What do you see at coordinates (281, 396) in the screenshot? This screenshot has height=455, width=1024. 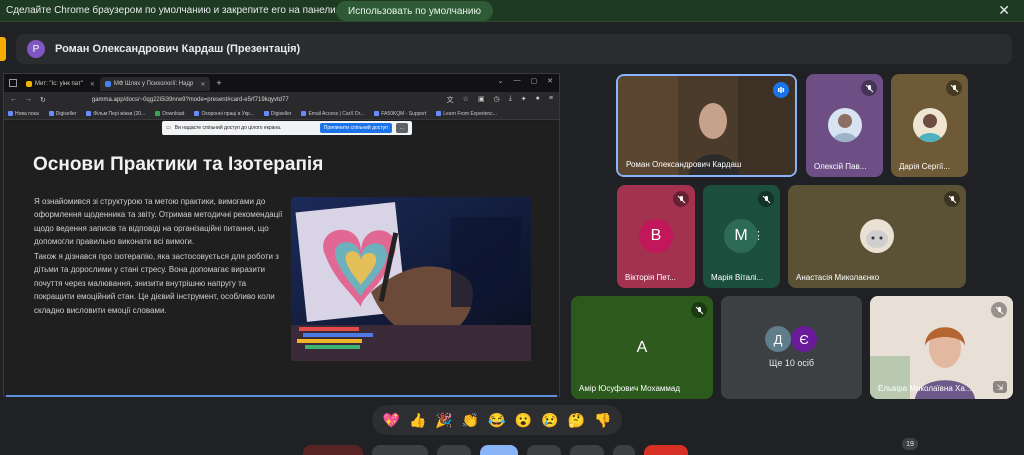 I see `slide-progress-bar` at bounding box center [281, 396].